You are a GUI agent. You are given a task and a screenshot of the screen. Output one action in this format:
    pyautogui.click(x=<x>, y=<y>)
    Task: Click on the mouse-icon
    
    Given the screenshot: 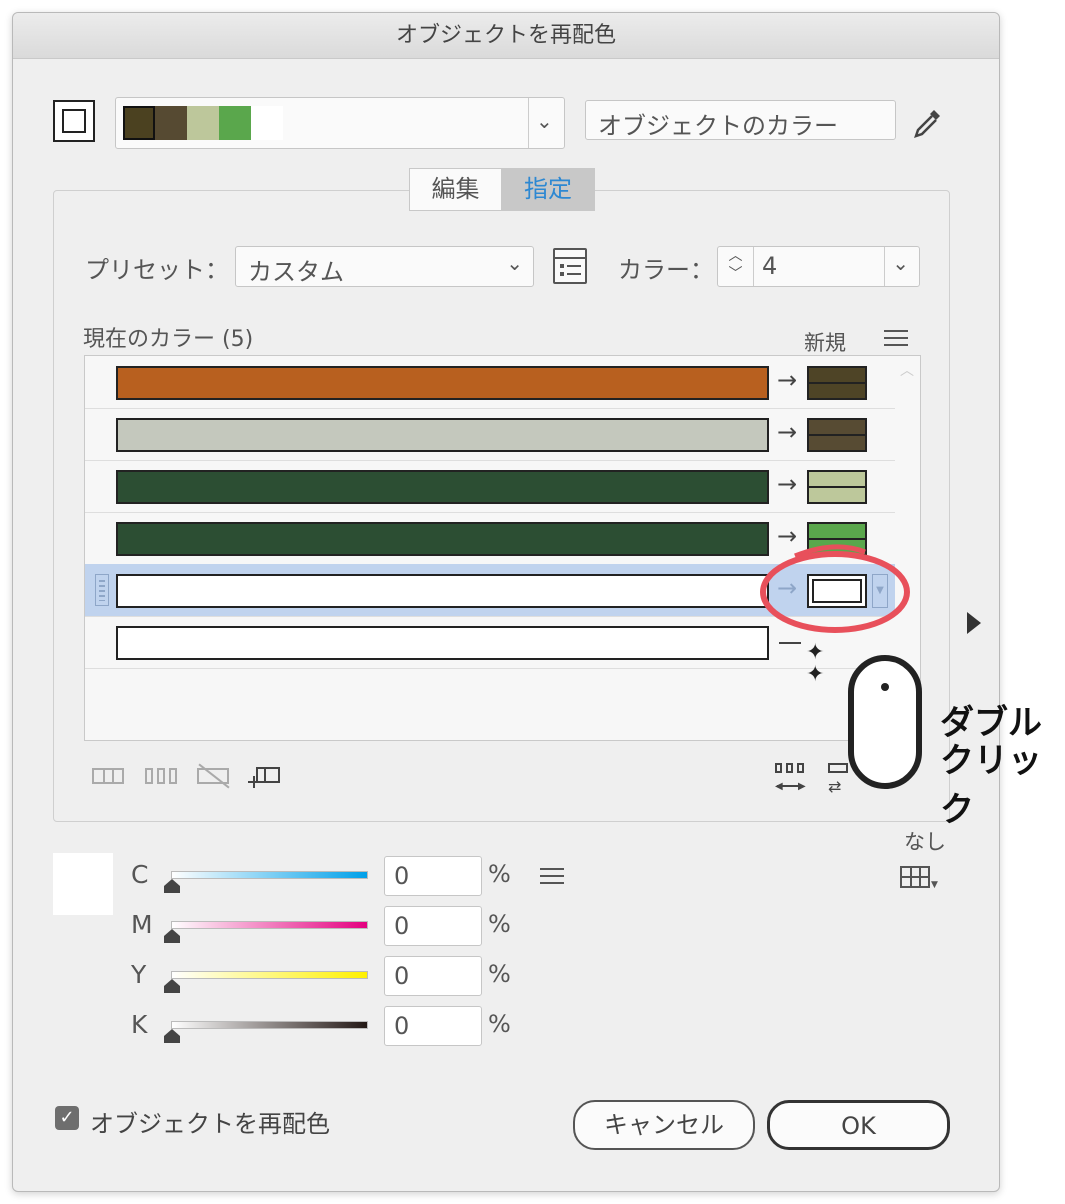 What is the action you would take?
    pyautogui.click(x=885, y=722)
    